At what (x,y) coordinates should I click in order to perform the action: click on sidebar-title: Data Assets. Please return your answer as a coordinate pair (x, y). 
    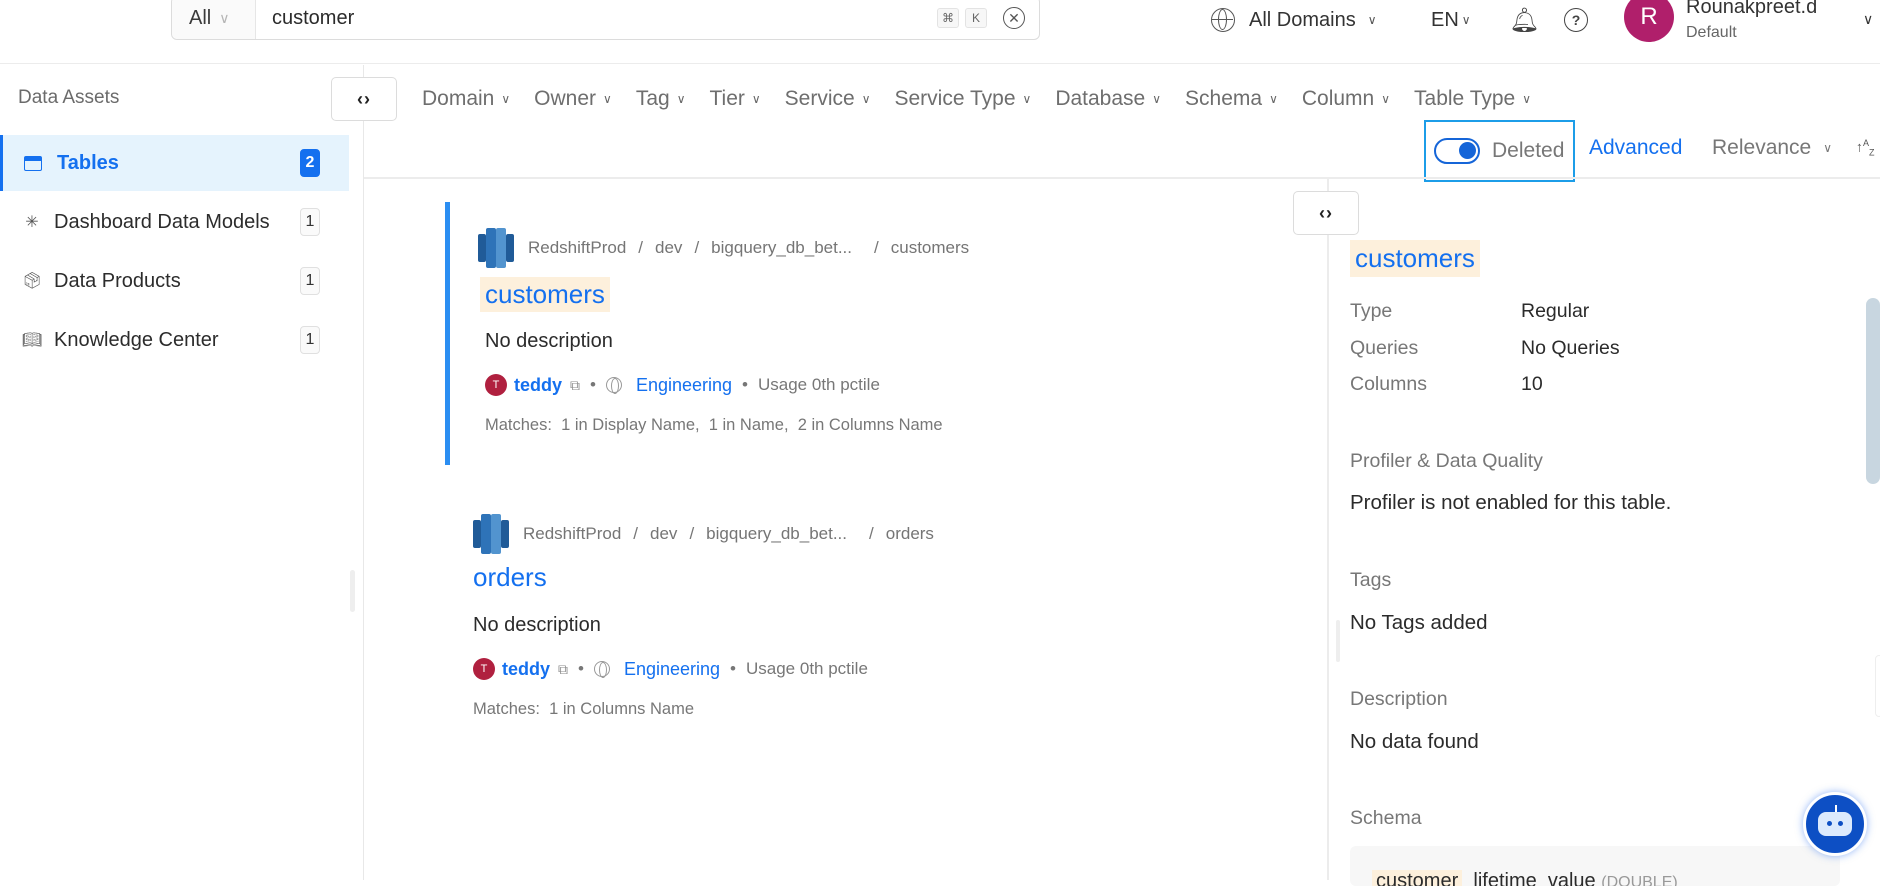
    Looking at the image, I should click on (69, 97).